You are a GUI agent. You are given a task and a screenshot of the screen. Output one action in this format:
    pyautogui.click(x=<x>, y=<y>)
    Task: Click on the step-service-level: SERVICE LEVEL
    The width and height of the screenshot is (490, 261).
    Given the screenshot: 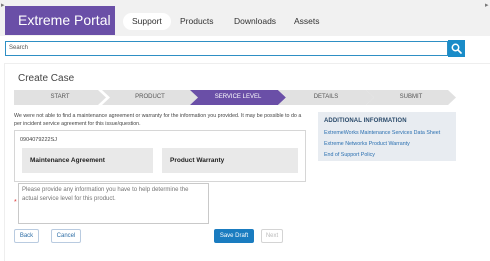 What is the action you would take?
    pyautogui.click(x=238, y=97)
    